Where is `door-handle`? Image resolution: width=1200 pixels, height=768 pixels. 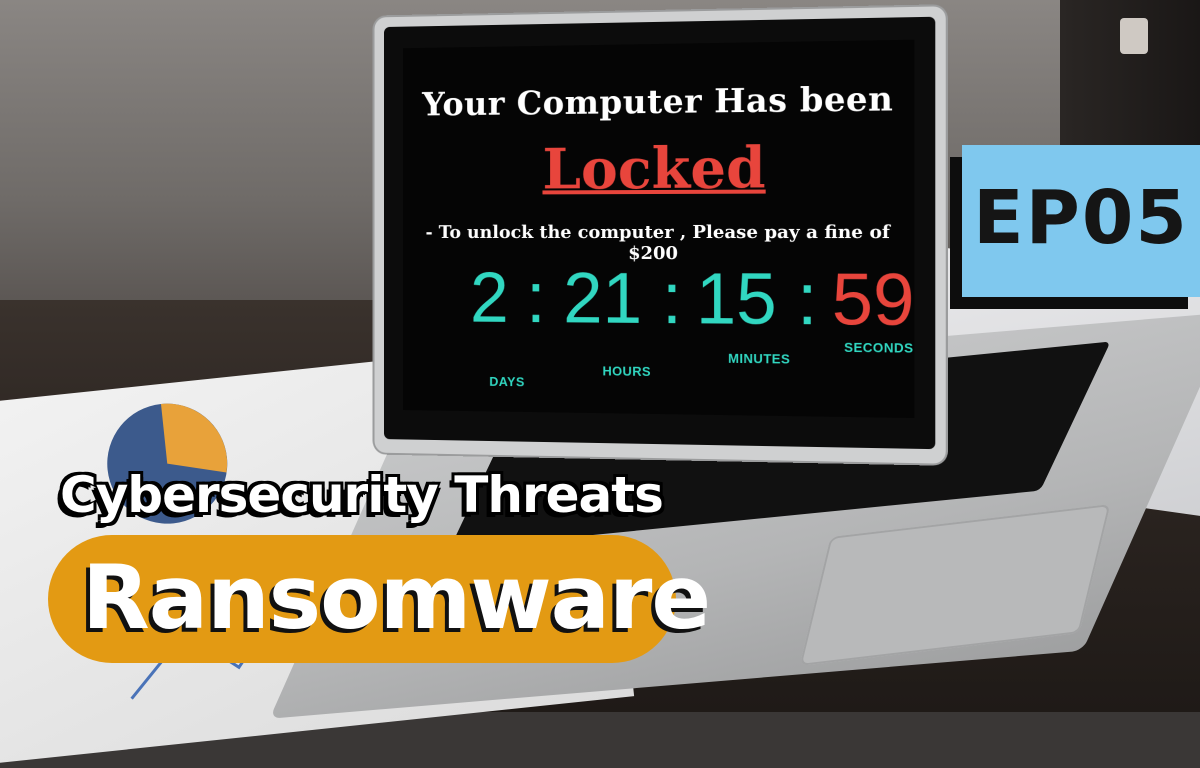
door-handle is located at coordinates (1134, 36).